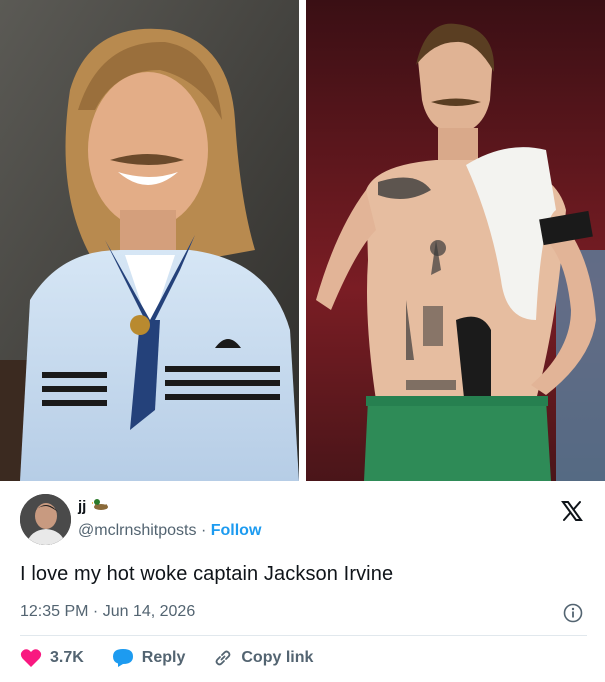  What do you see at coordinates (45, 519) in the screenshot?
I see `avatar` at bounding box center [45, 519].